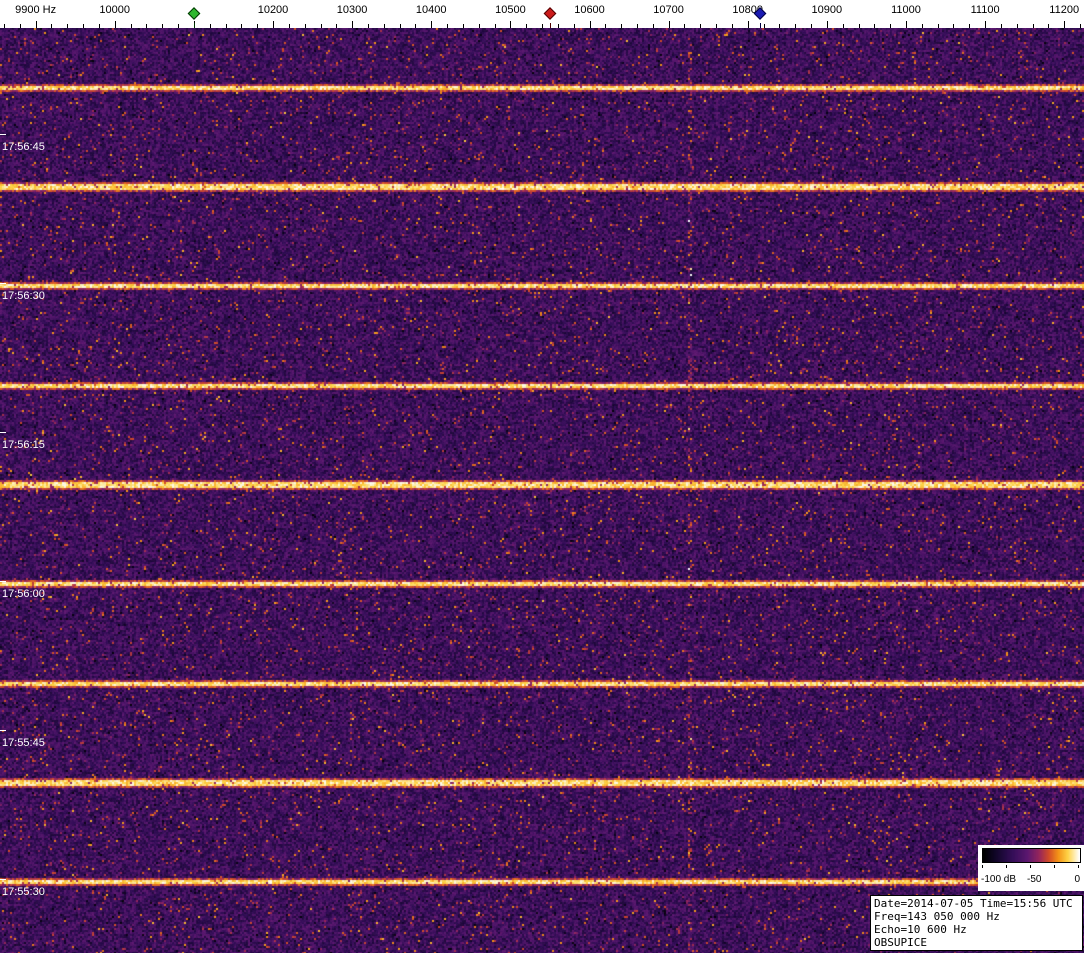  Describe the element at coordinates (668, 10) in the screenshot. I see `freq-tick-label: 10700` at that location.